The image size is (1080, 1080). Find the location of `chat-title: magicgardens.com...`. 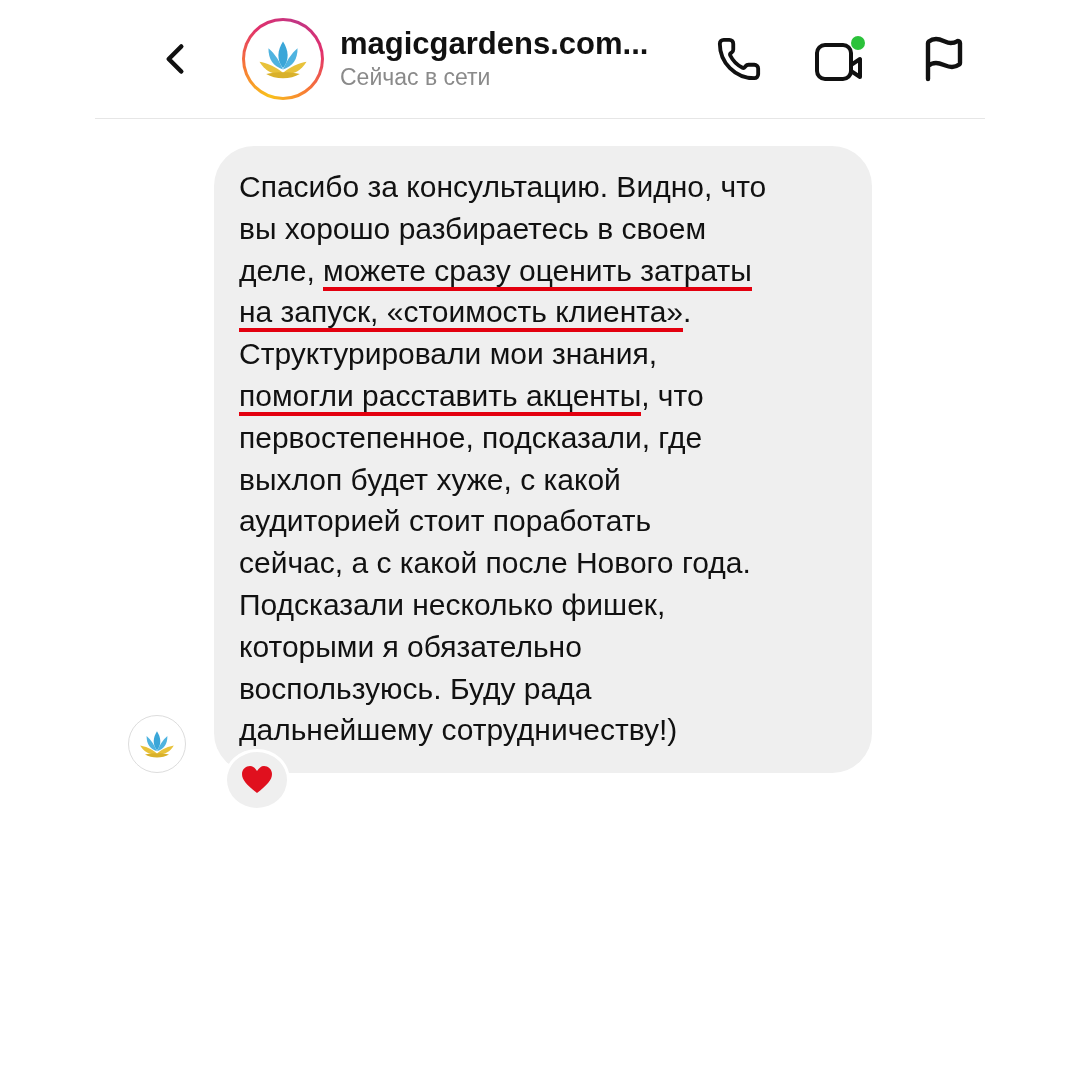

chat-title: magicgardens.com... is located at coordinates (495, 44).